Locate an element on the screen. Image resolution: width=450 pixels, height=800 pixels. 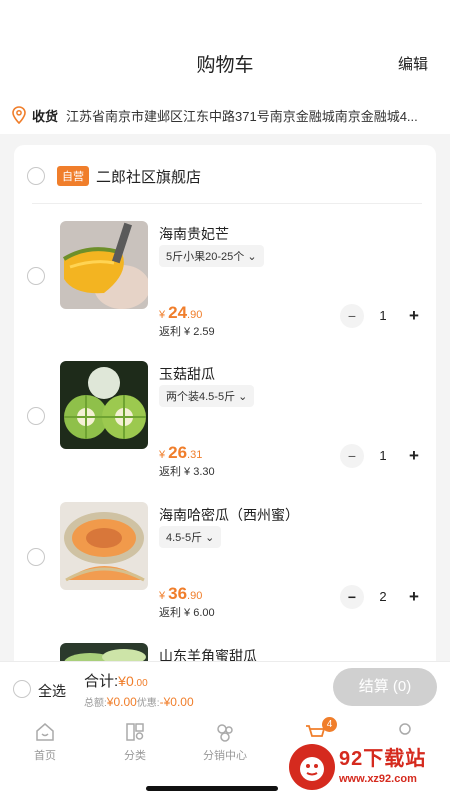
location-pin-icon is located at coordinates (19, 115).